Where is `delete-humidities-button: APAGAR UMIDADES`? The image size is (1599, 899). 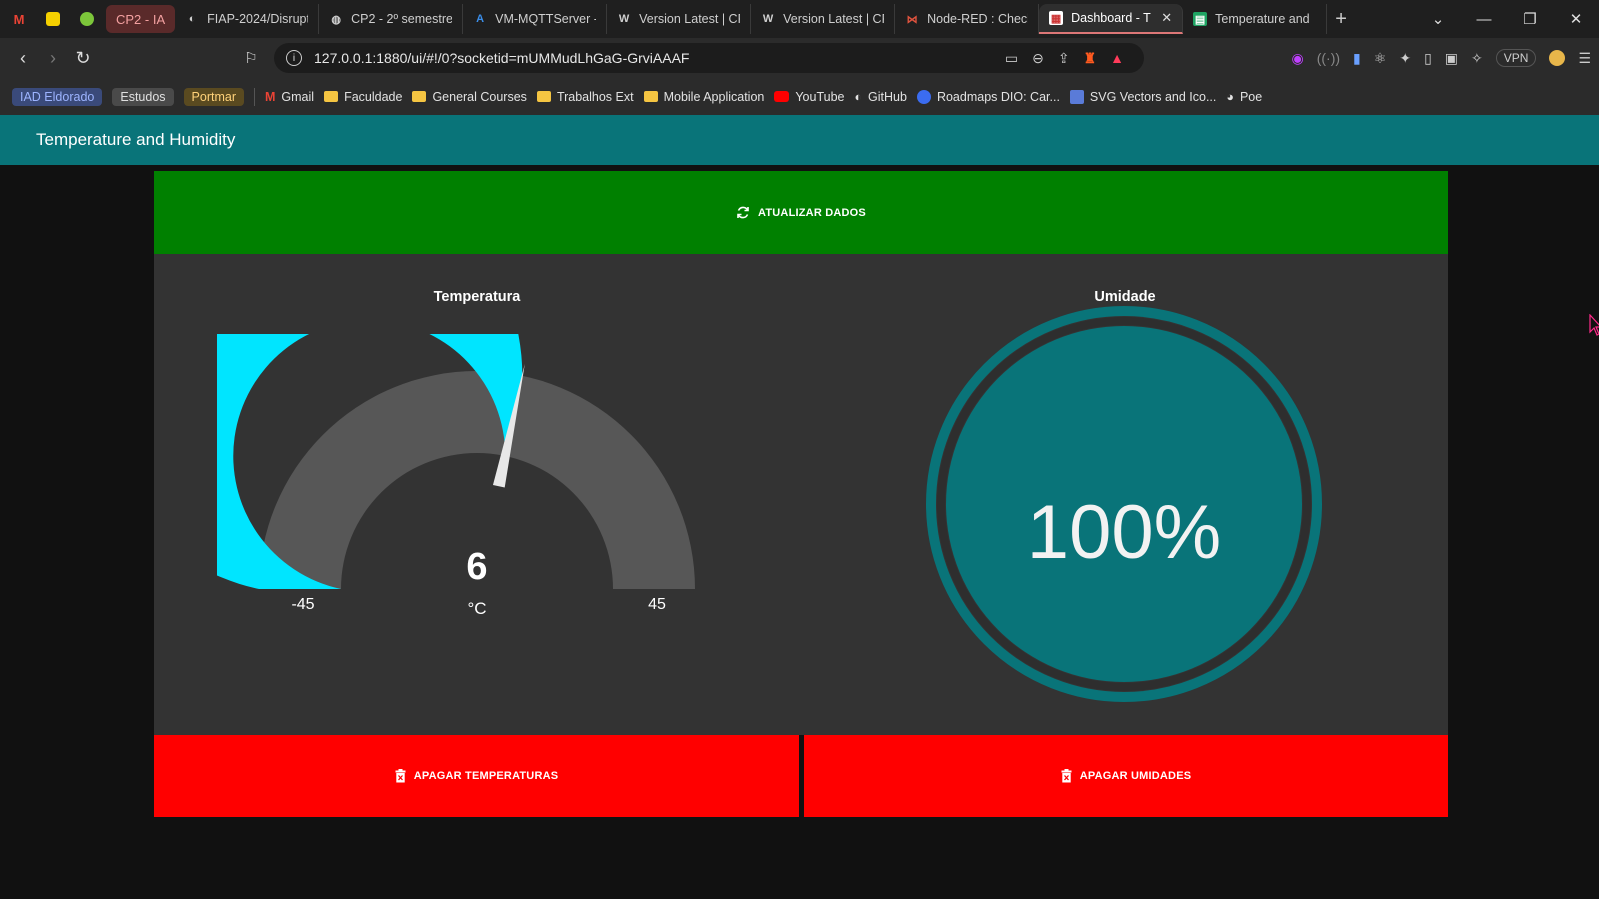
delete-humidities-button: APAGAR UMIDADES is located at coordinates (1126, 776).